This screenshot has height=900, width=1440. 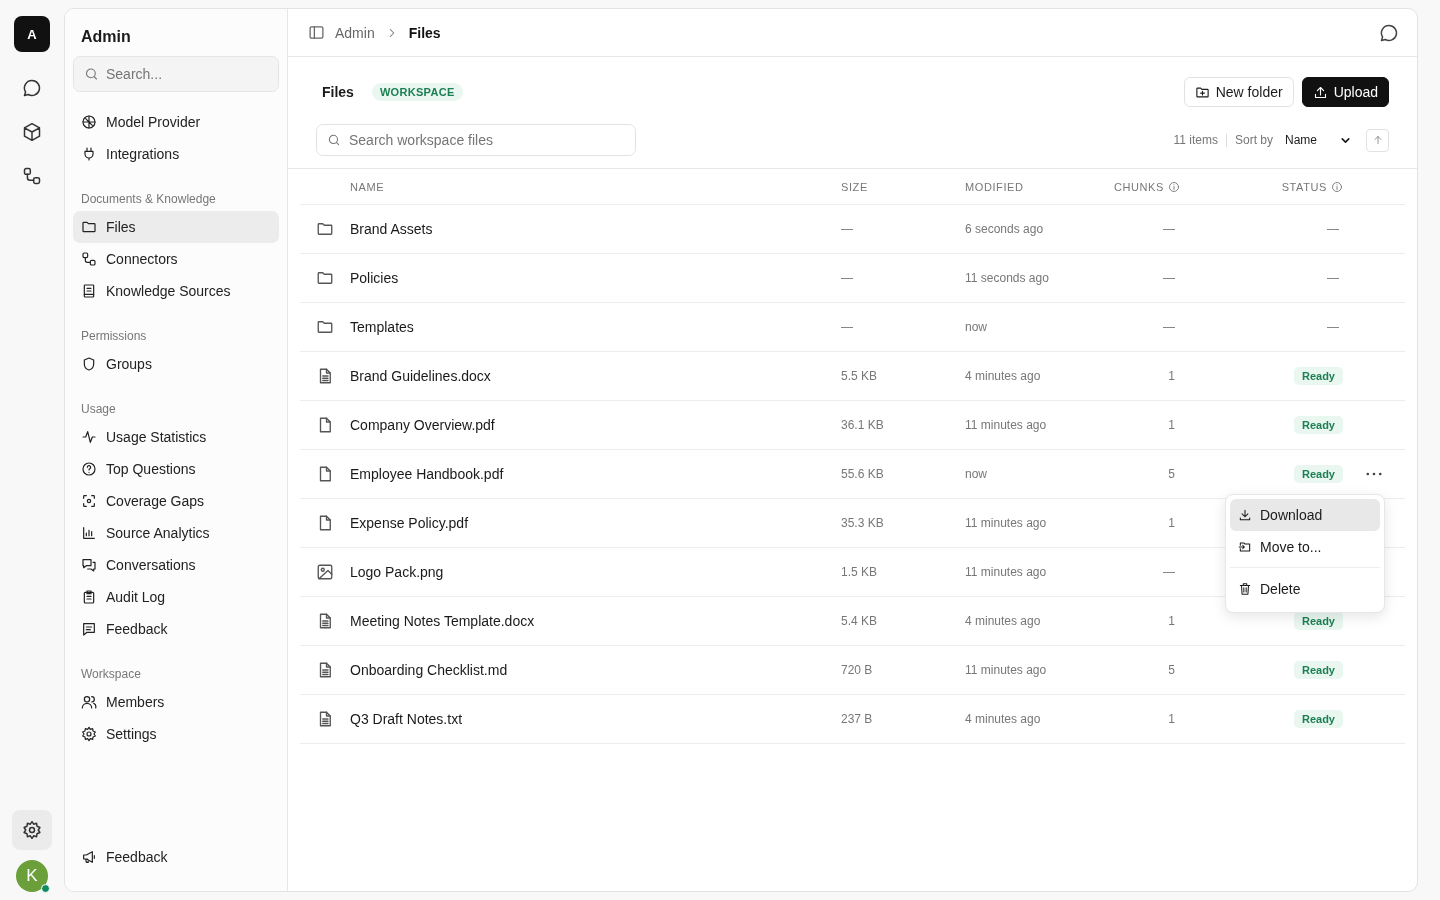 What do you see at coordinates (375, 278) in the screenshot?
I see `file-name: Policies` at bounding box center [375, 278].